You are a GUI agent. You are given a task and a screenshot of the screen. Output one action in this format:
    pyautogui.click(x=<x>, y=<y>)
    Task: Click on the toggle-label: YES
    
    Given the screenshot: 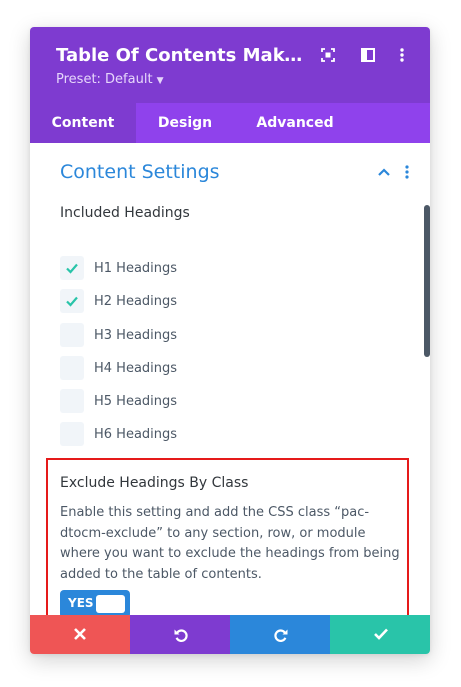 What is the action you would take?
    pyautogui.click(x=81, y=603)
    